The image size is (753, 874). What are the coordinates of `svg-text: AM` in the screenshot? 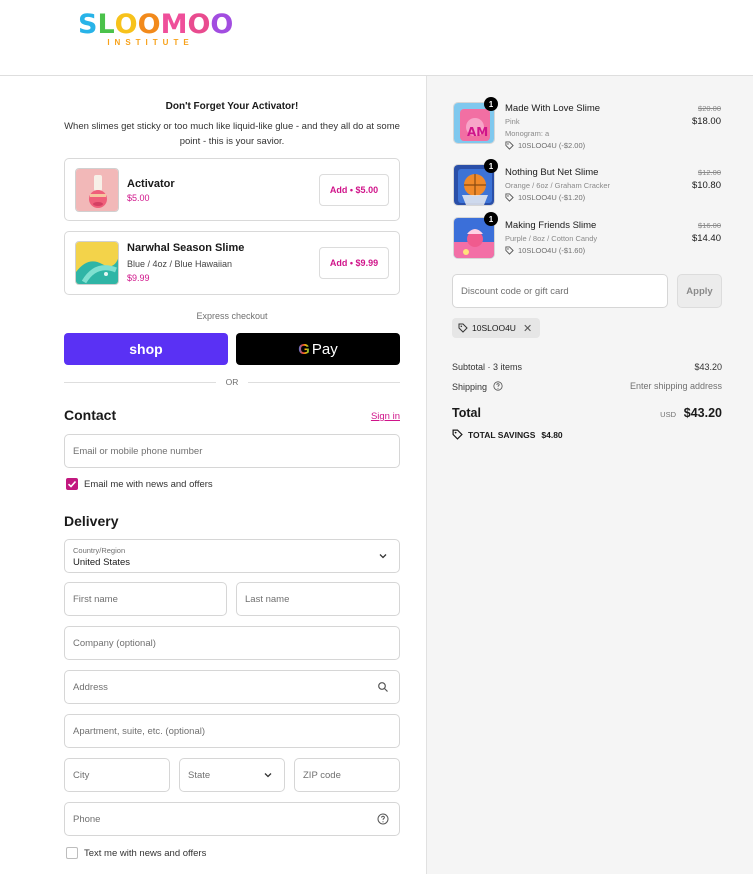 It's located at (477, 132).